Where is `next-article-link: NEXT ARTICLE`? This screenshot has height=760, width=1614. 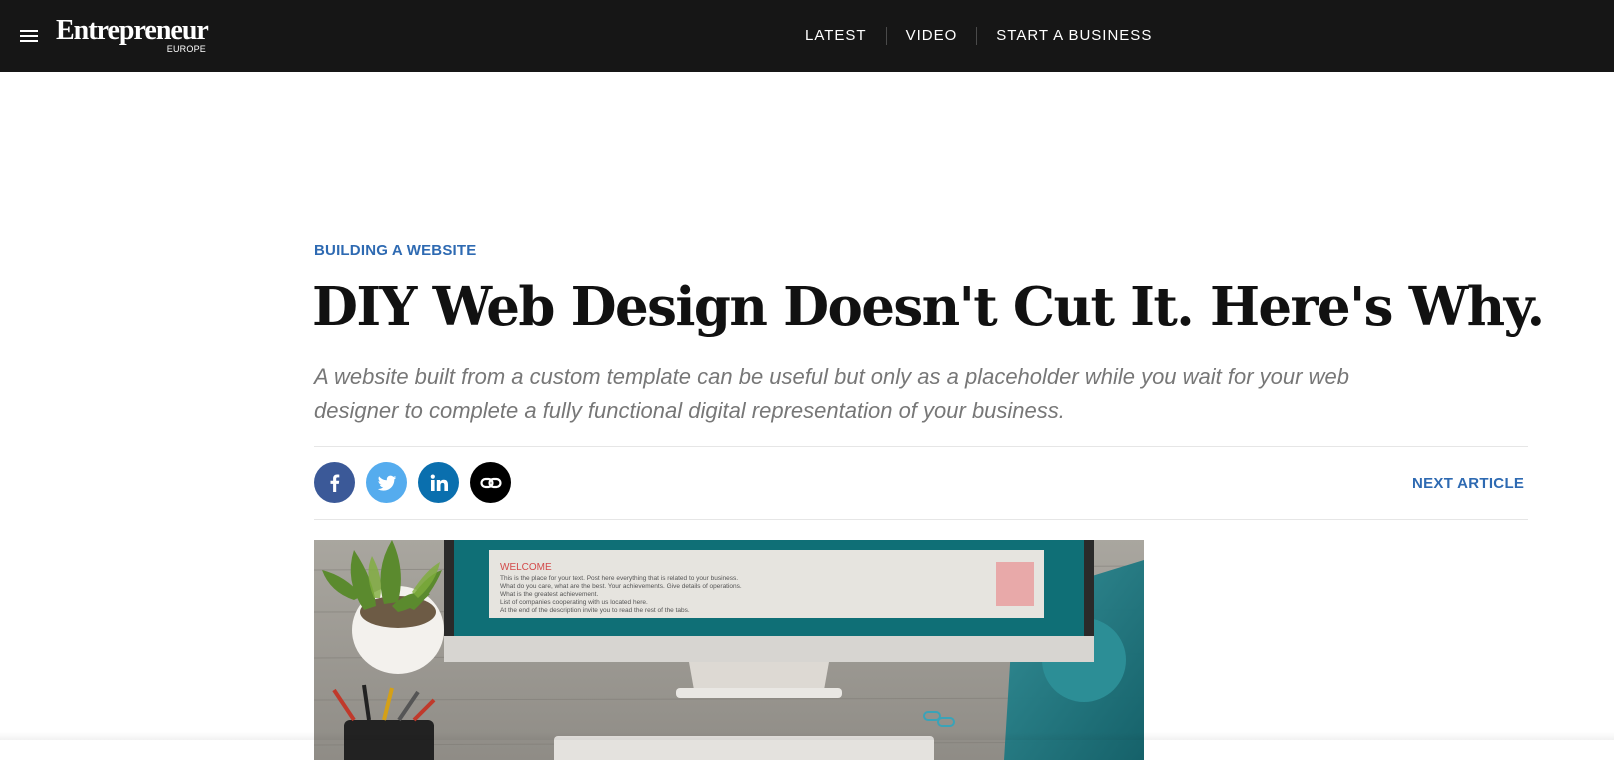
next-article-link: NEXT ARTICLE is located at coordinates (1468, 484).